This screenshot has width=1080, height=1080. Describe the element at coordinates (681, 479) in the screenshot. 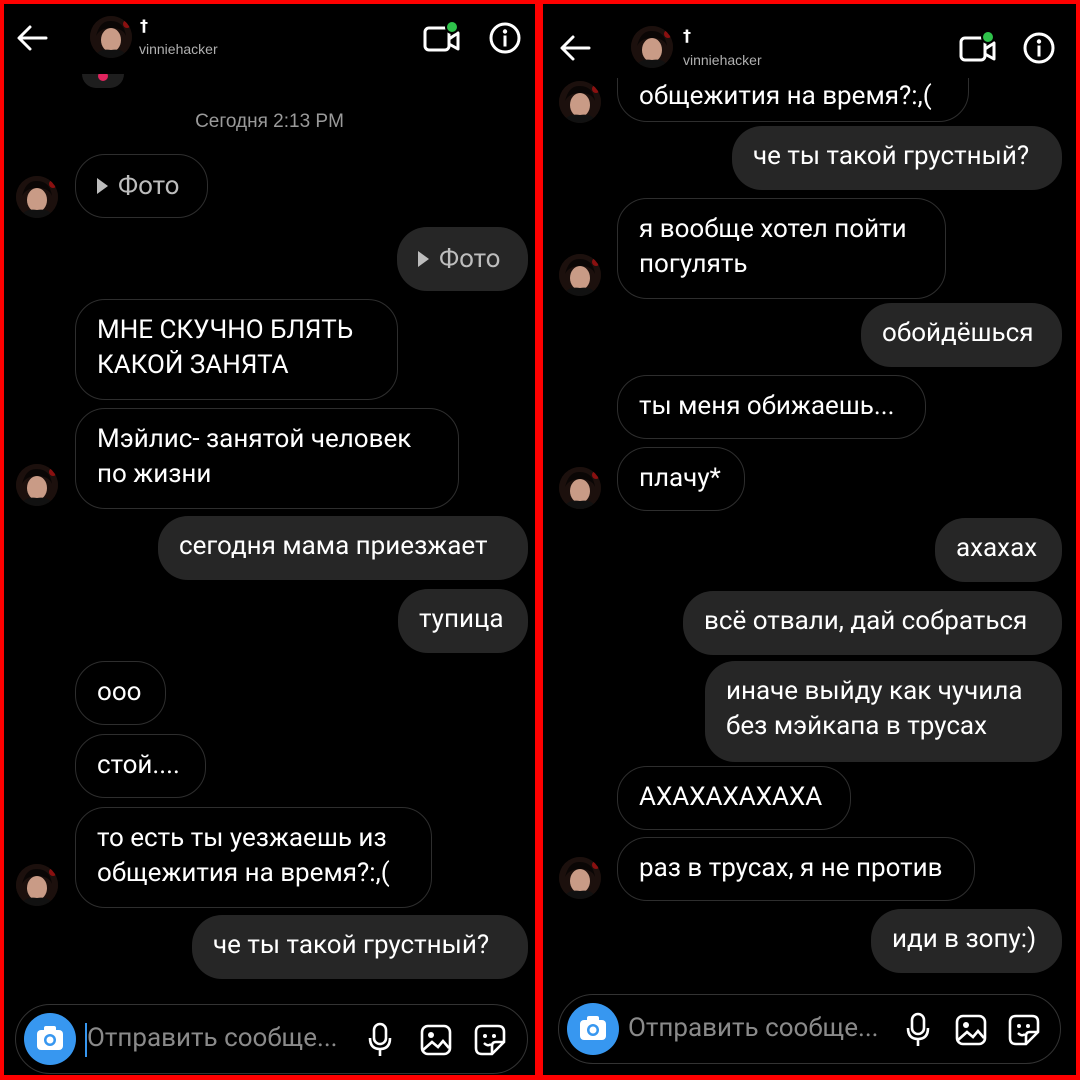

I see `incoming-message: плачу*` at that location.